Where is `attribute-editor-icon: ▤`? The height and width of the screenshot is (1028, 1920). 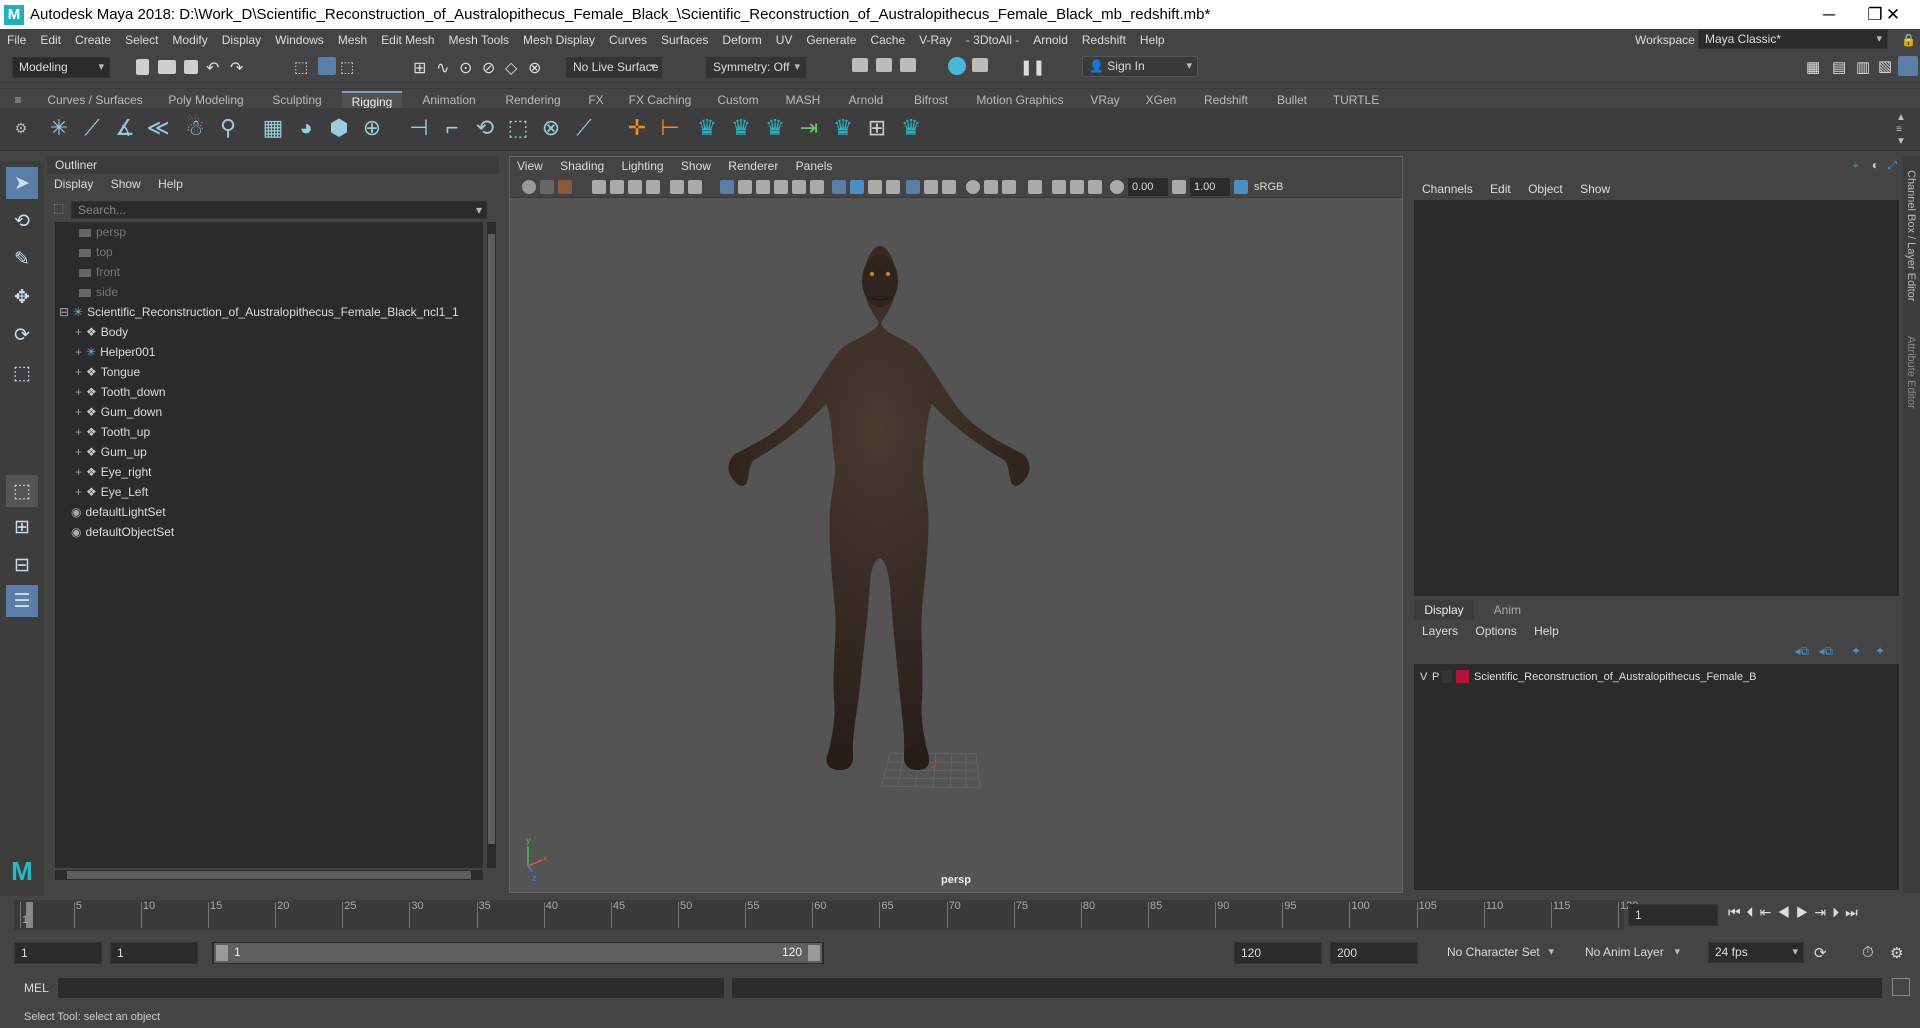 attribute-editor-icon: ▤ is located at coordinates (1841, 67).